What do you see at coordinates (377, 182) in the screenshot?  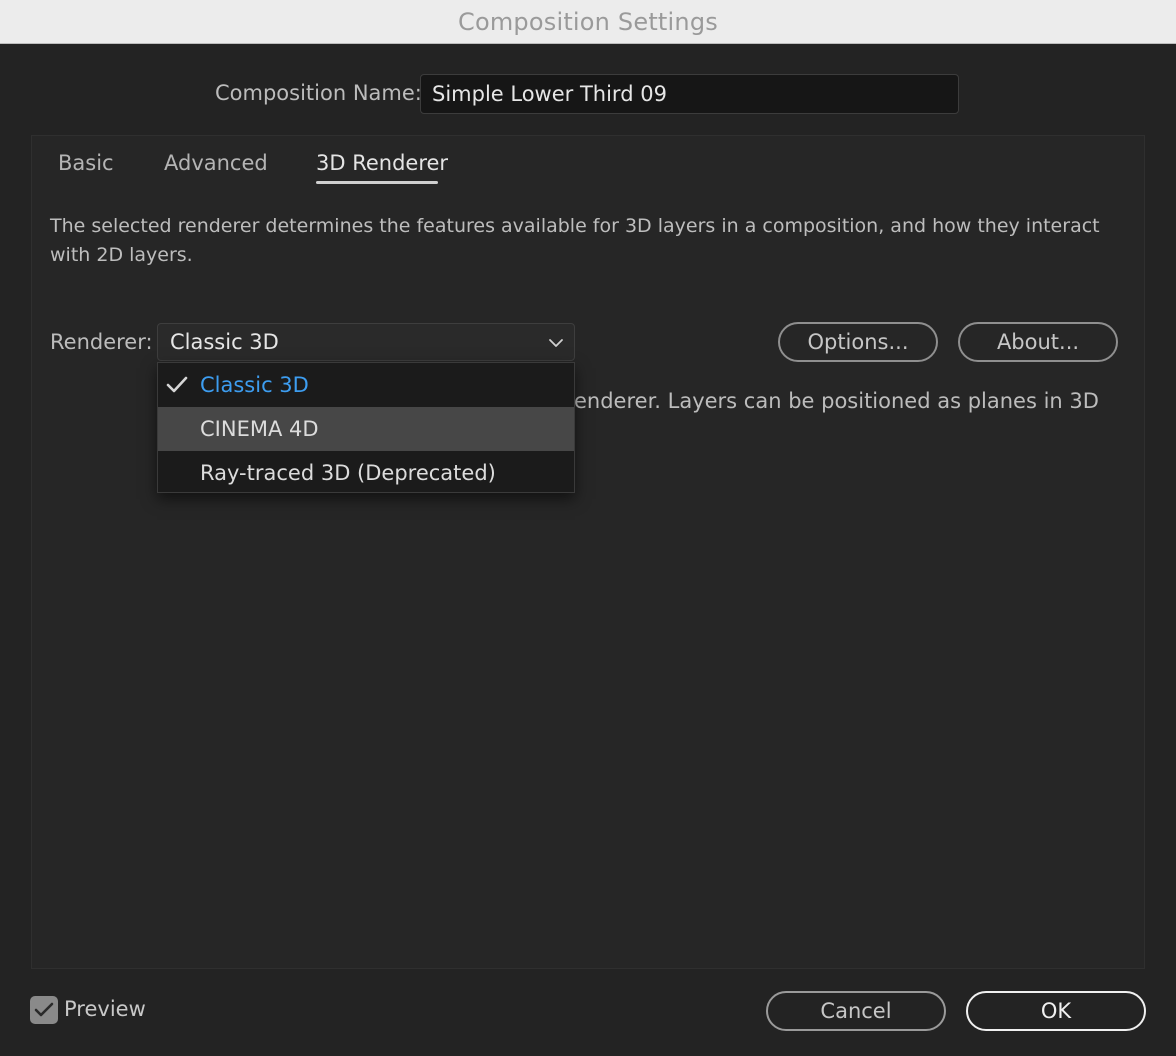 I see `active-tab-indicator` at bounding box center [377, 182].